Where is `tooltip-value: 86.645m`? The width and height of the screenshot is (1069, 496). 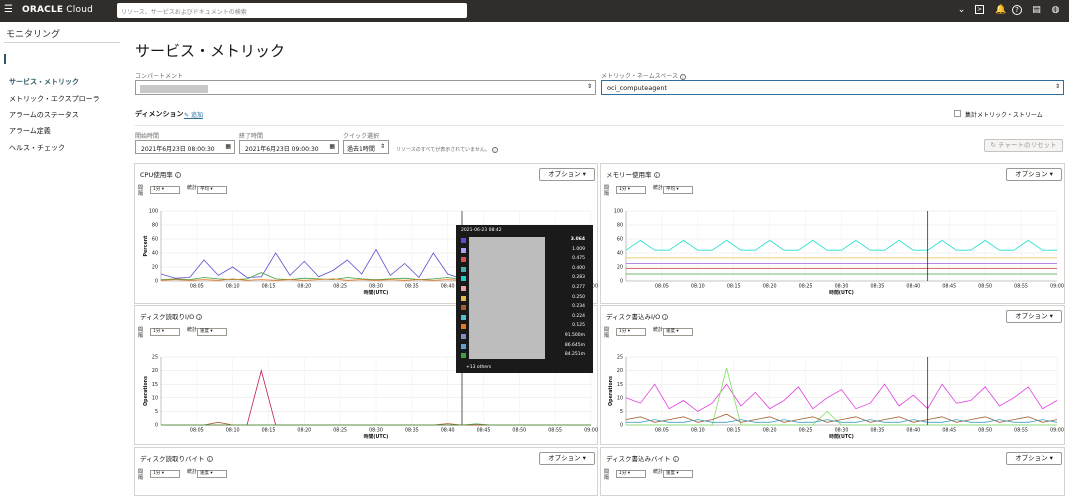
tooltip-value: 86.645m is located at coordinates (574, 345).